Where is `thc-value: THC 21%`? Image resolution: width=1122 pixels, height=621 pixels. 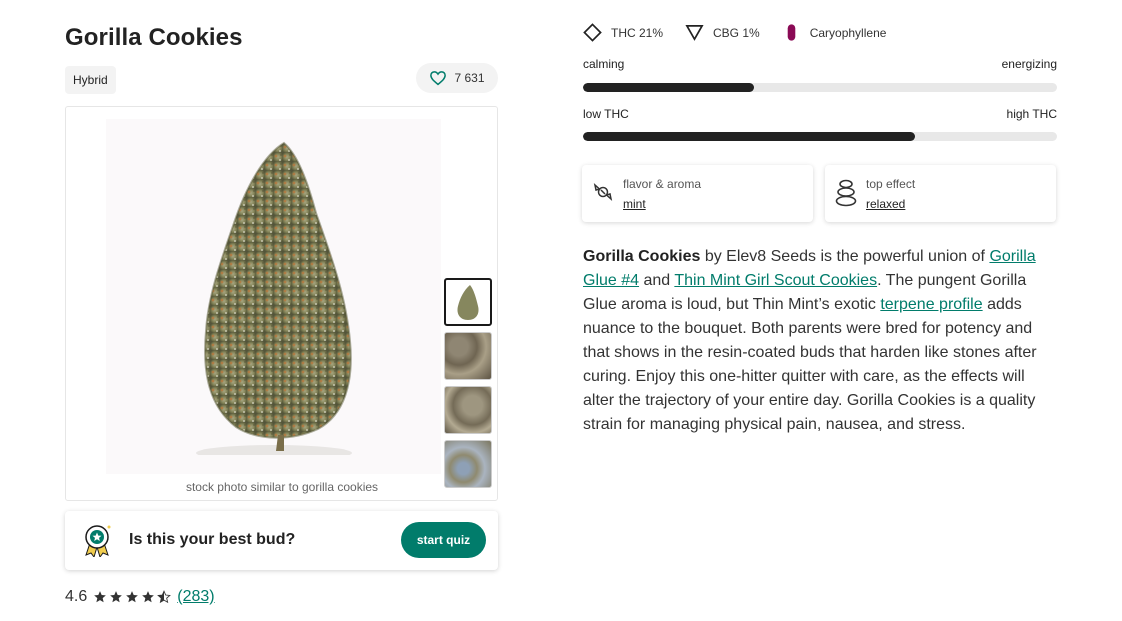 thc-value: THC 21% is located at coordinates (637, 32).